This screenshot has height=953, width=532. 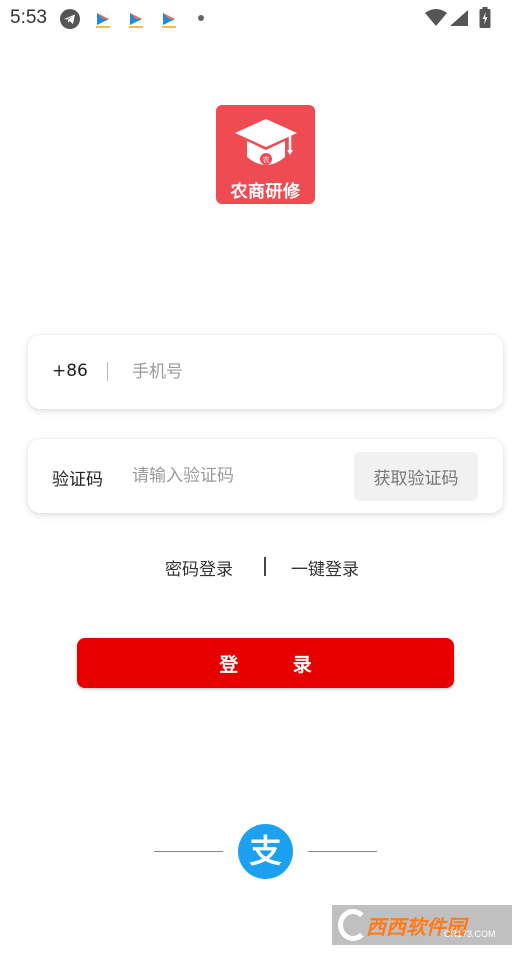 What do you see at coordinates (266, 147) in the screenshot?
I see `graduation-cap-icon: 农` at bounding box center [266, 147].